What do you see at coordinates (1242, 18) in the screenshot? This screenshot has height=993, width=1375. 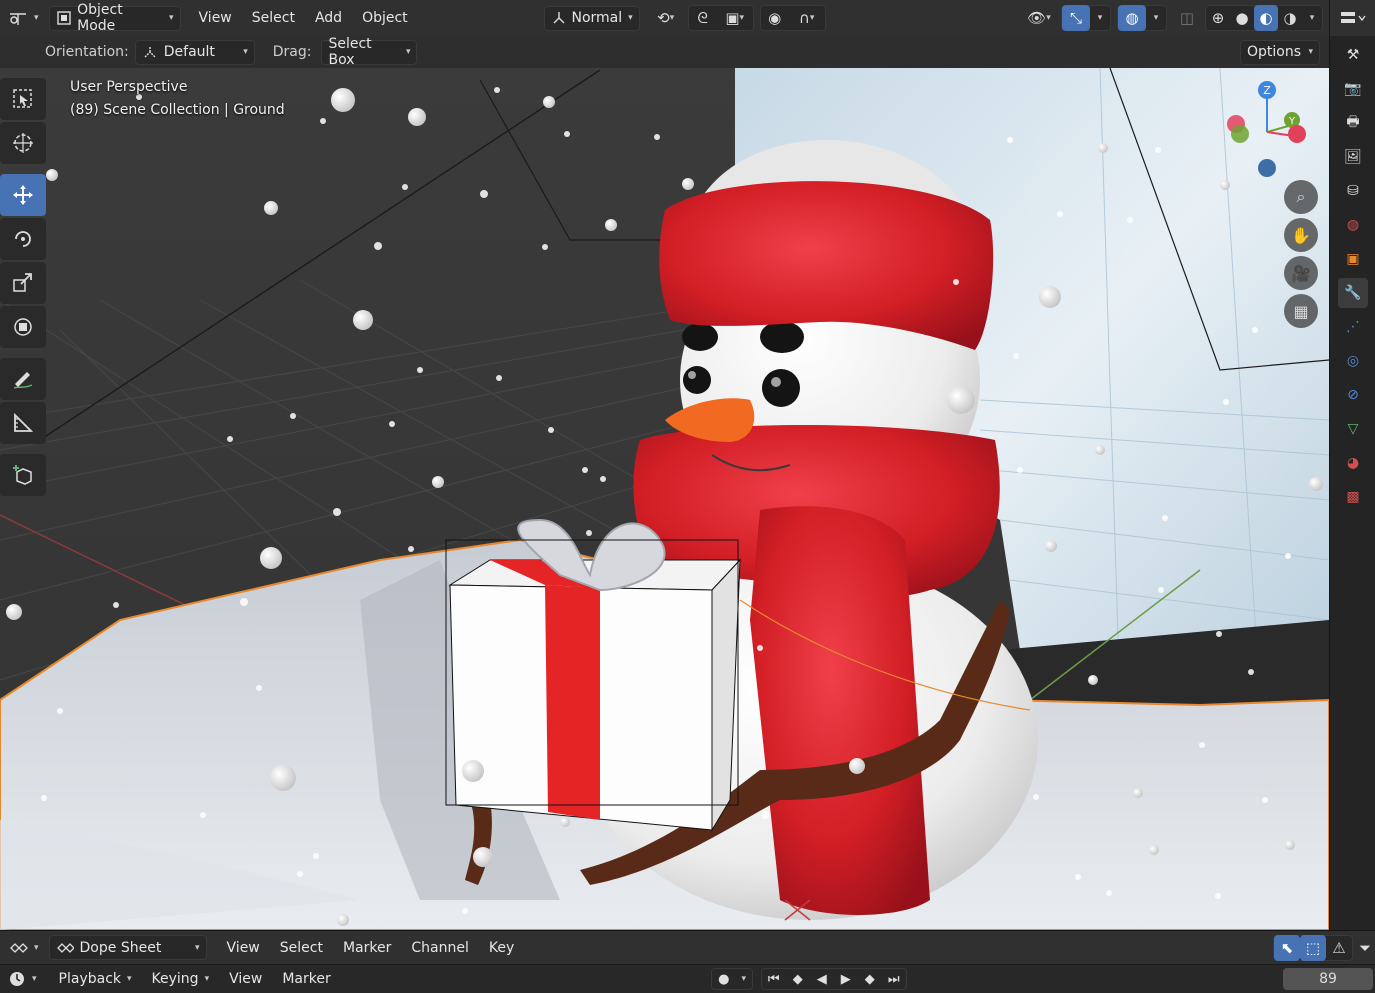 I see `solid-shading-icon: ●` at bounding box center [1242, 18].